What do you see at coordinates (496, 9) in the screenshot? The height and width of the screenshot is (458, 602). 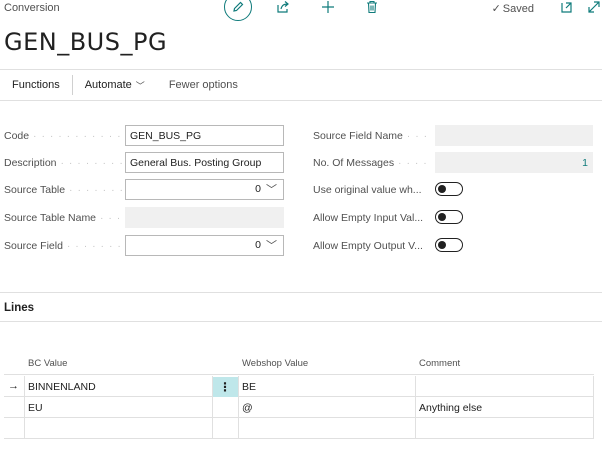 I see `checkmark-icon: ✓` at bounding box center [496, 9].